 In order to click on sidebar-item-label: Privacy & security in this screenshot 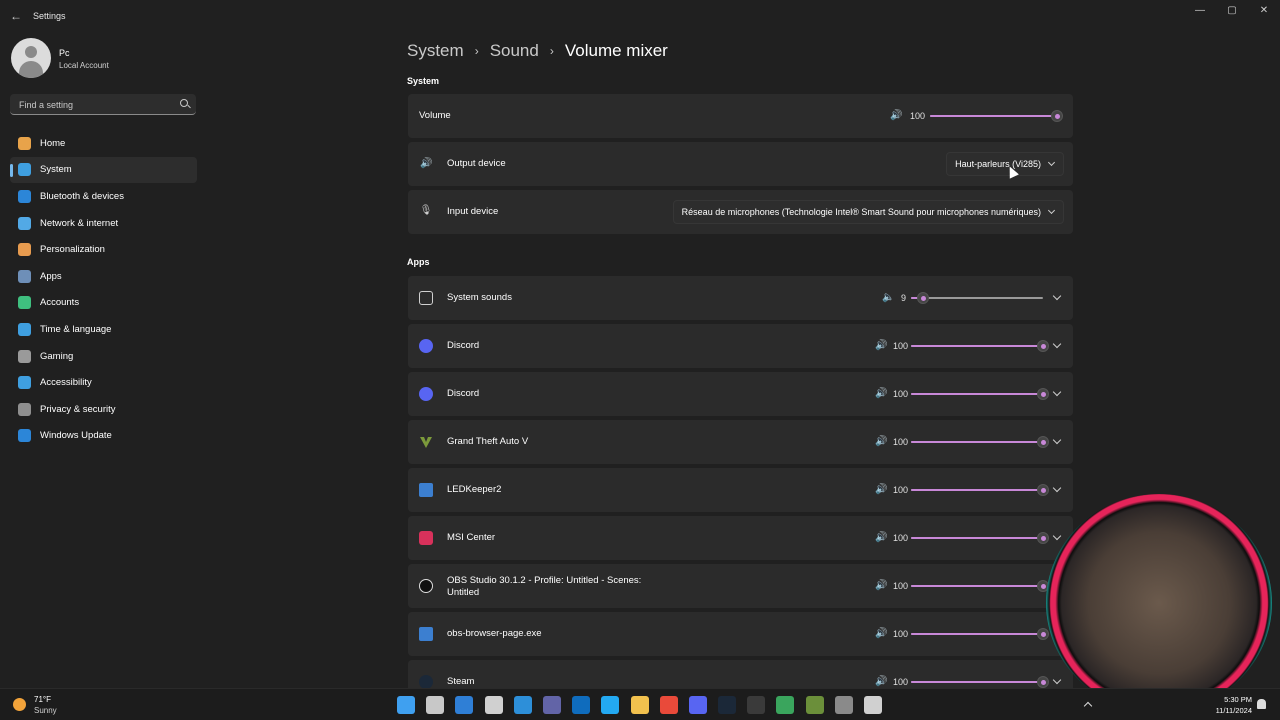, I will do `click(78, 409)`.